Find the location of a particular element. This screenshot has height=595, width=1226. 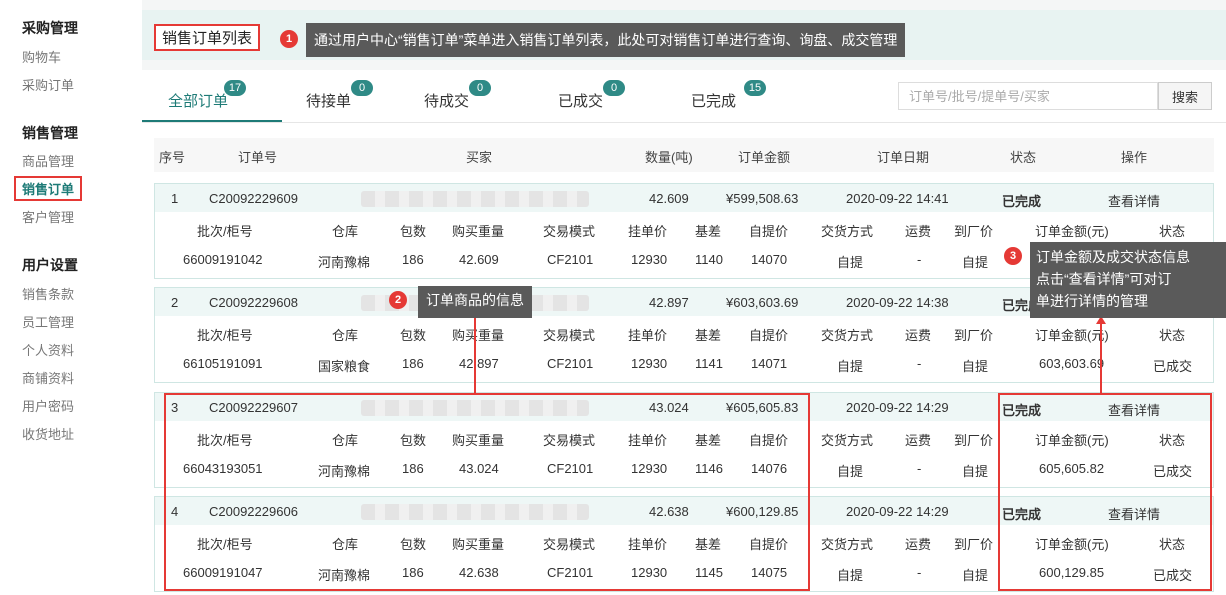

detail-total: 603,603.69 is located at coordinates (1072, 363).